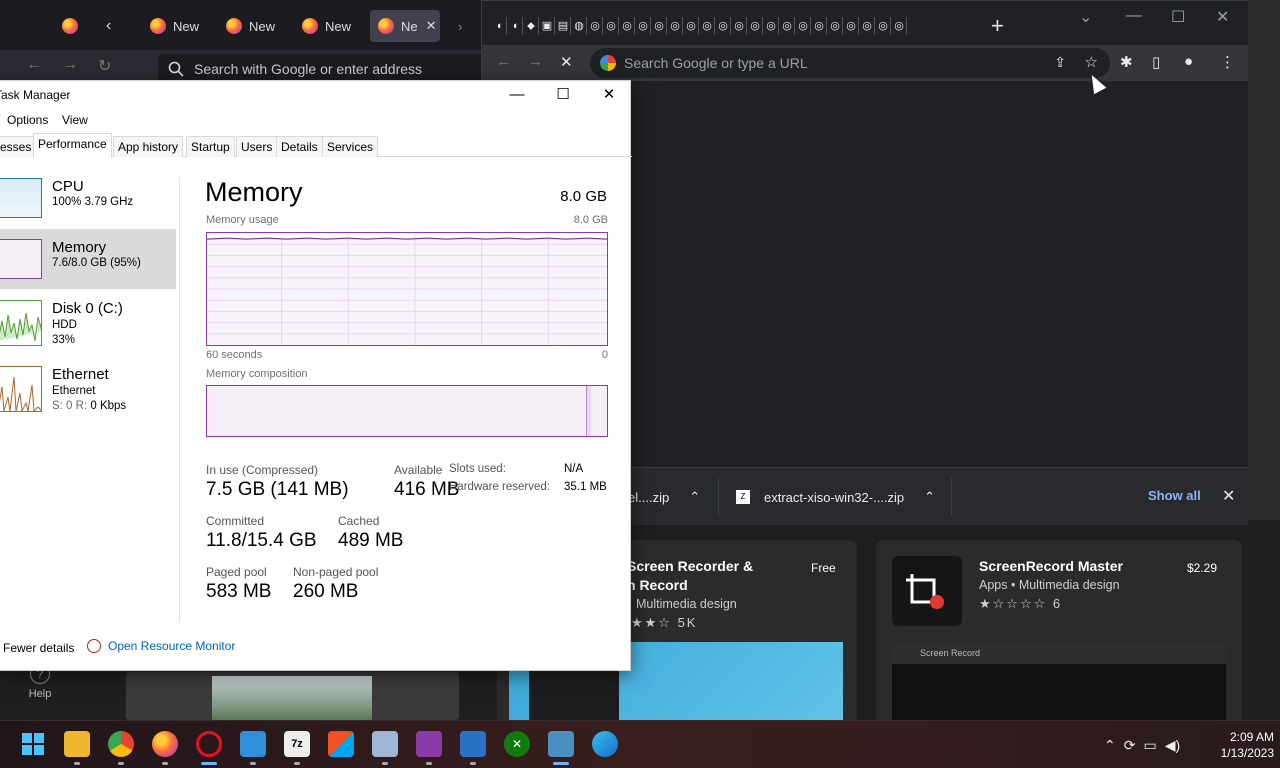 The width and height of the screenshot is (1280, 768). What do you see at coordinates (210, 146) in the screenshot?
I see `tab-startup: Startup` at bounding box center [210, 146].